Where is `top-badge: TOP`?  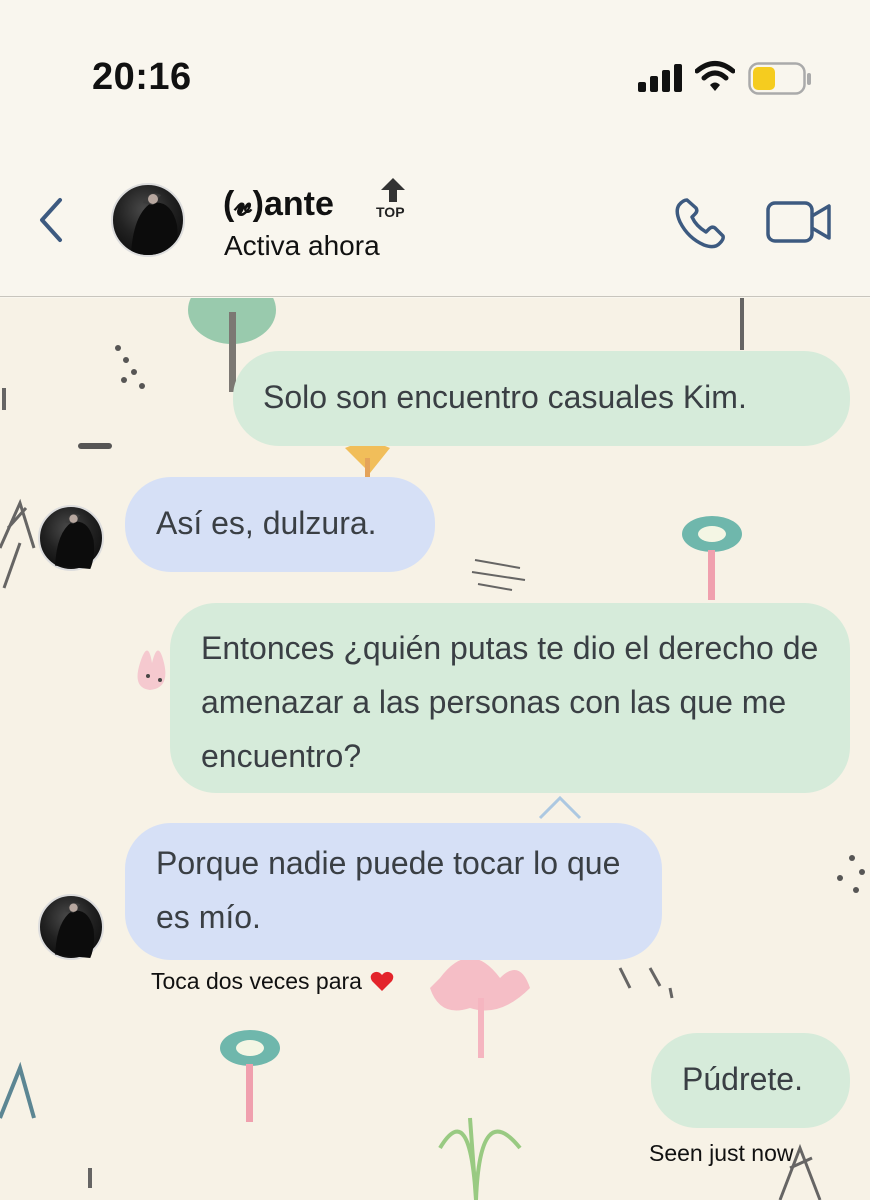
top-badge: TOP is located at coordinates (393, 201).